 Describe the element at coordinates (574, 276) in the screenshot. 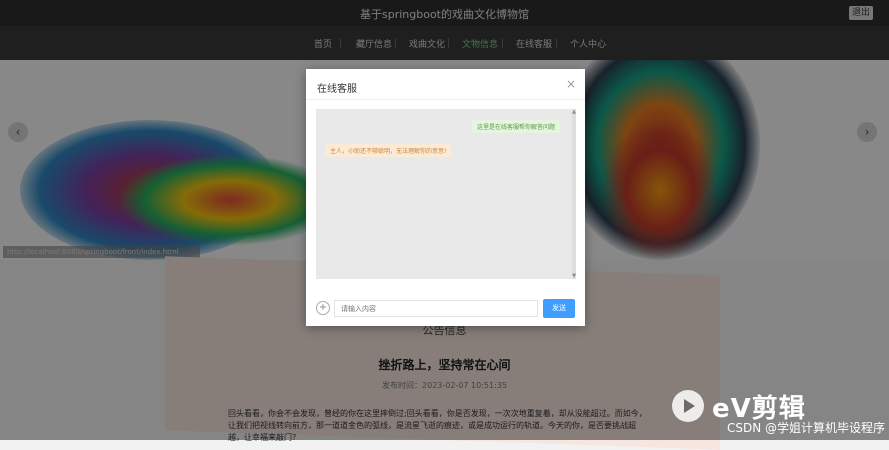

I see `scroll-down-icon: ▼` at that location.